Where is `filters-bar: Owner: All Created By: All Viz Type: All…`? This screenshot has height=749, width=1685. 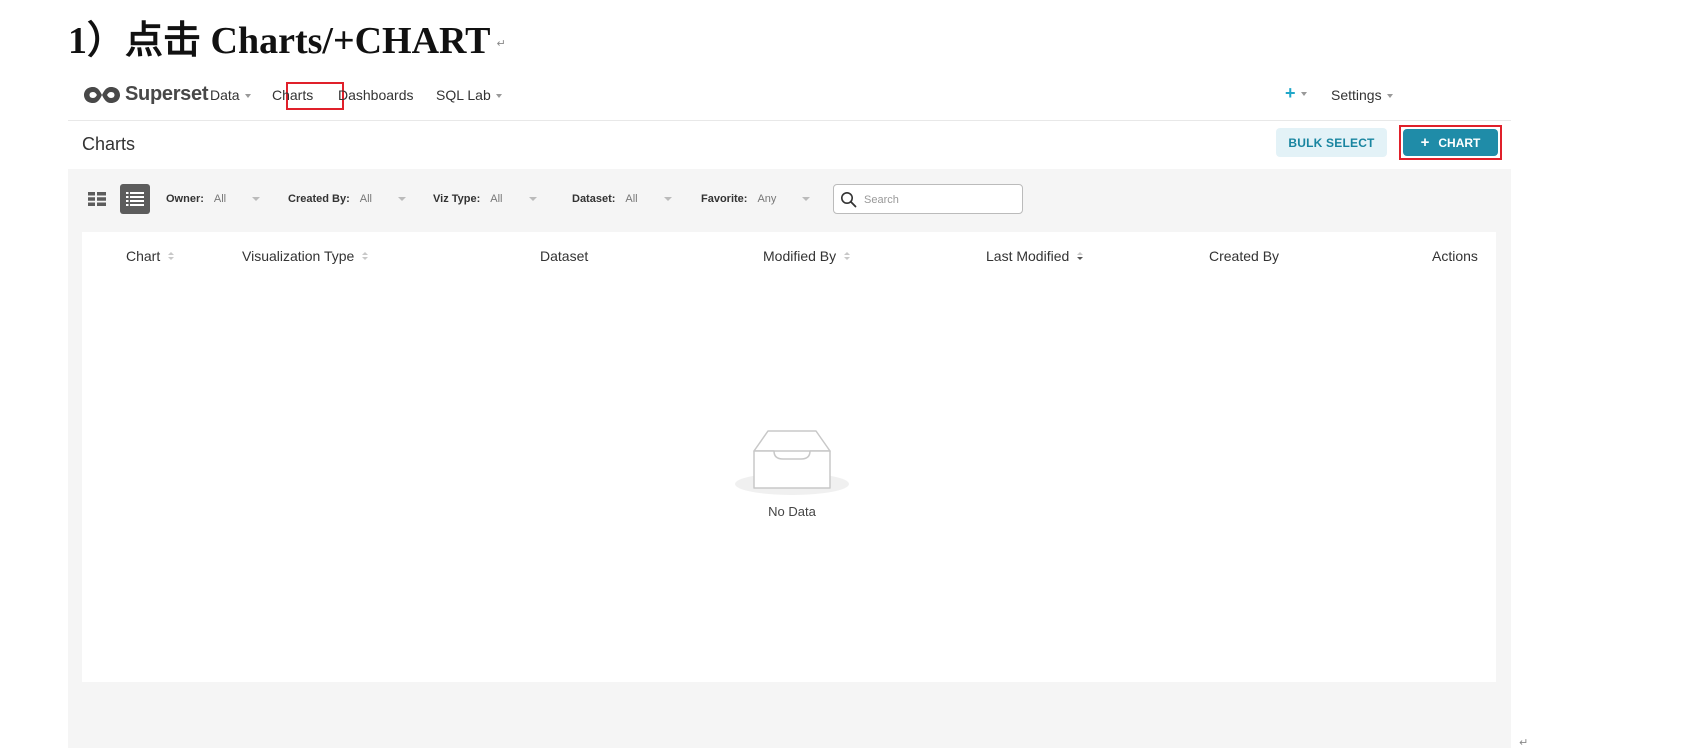
filters-bar: Owner: All Created By: All Viz Type: All… is located at coordinates (789, 198).